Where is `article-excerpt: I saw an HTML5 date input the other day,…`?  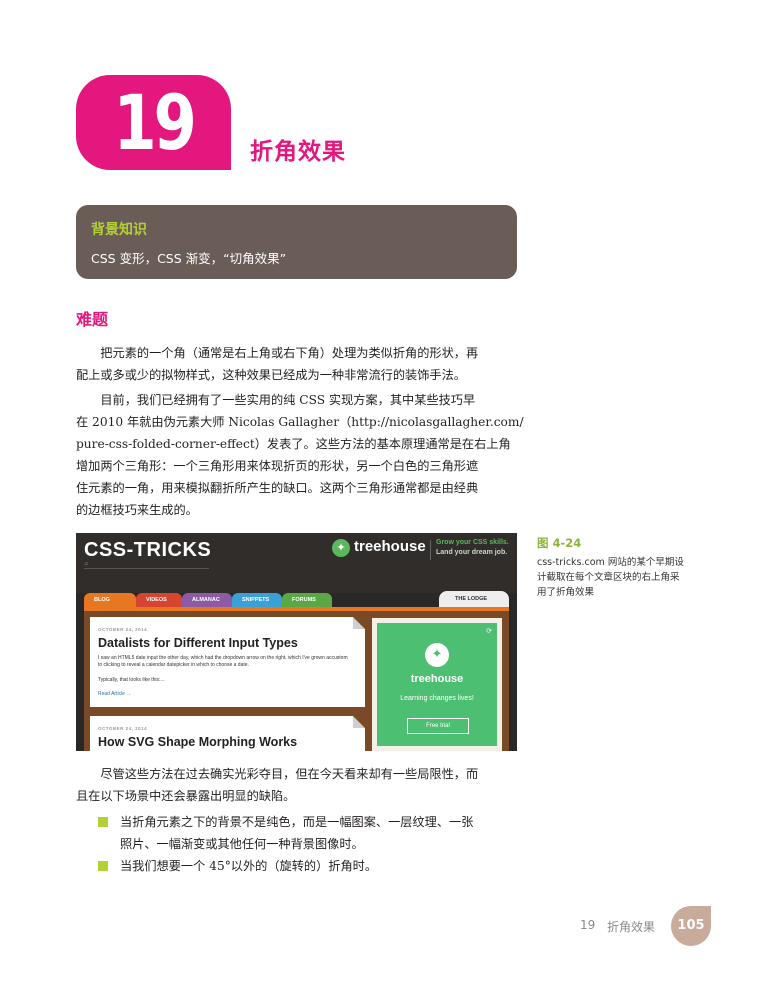
article-excerpt: I saw an HTML5 date input the other day,… is located at coordinates (223, 661).